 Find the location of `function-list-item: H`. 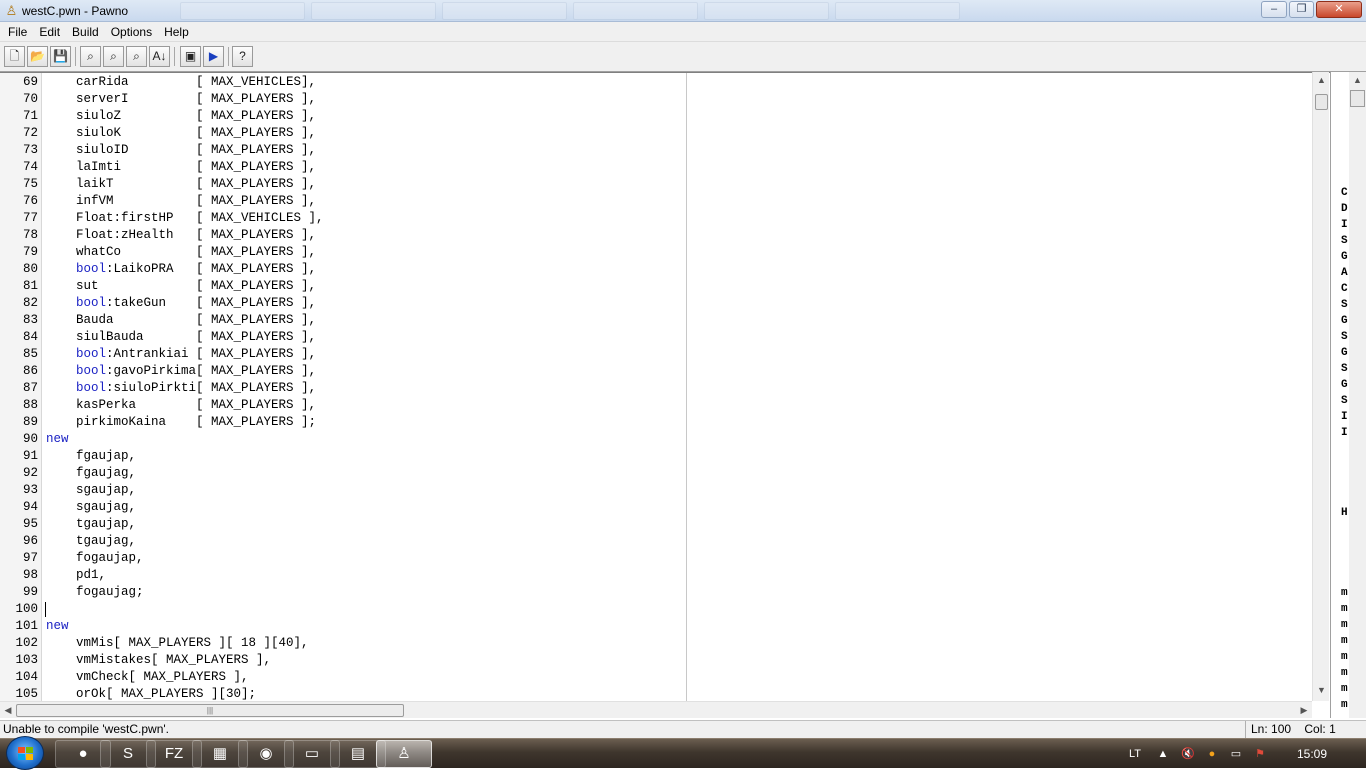

function-list-item: H is located at coordinates (1347, 513).